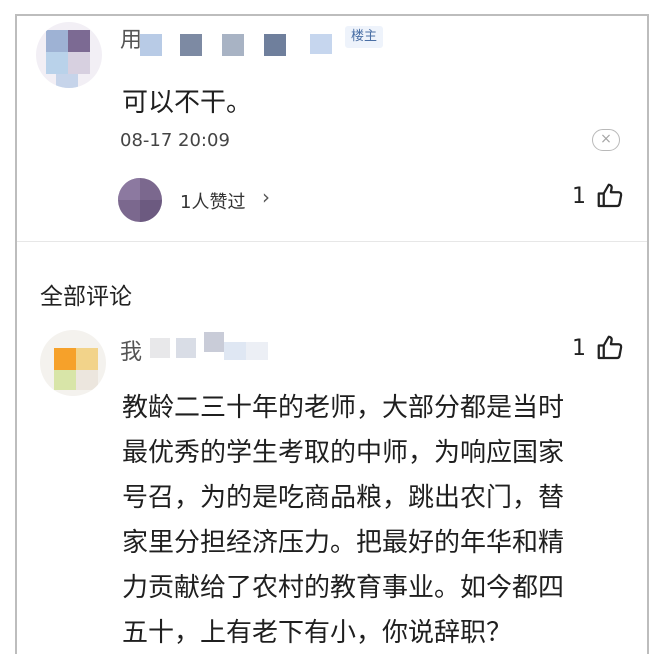 The image size is (666, 656). What do you see at coordinates (131, 350) in the screenshot?
I see `commenter-username: 我` at bounding box center [131, 350].